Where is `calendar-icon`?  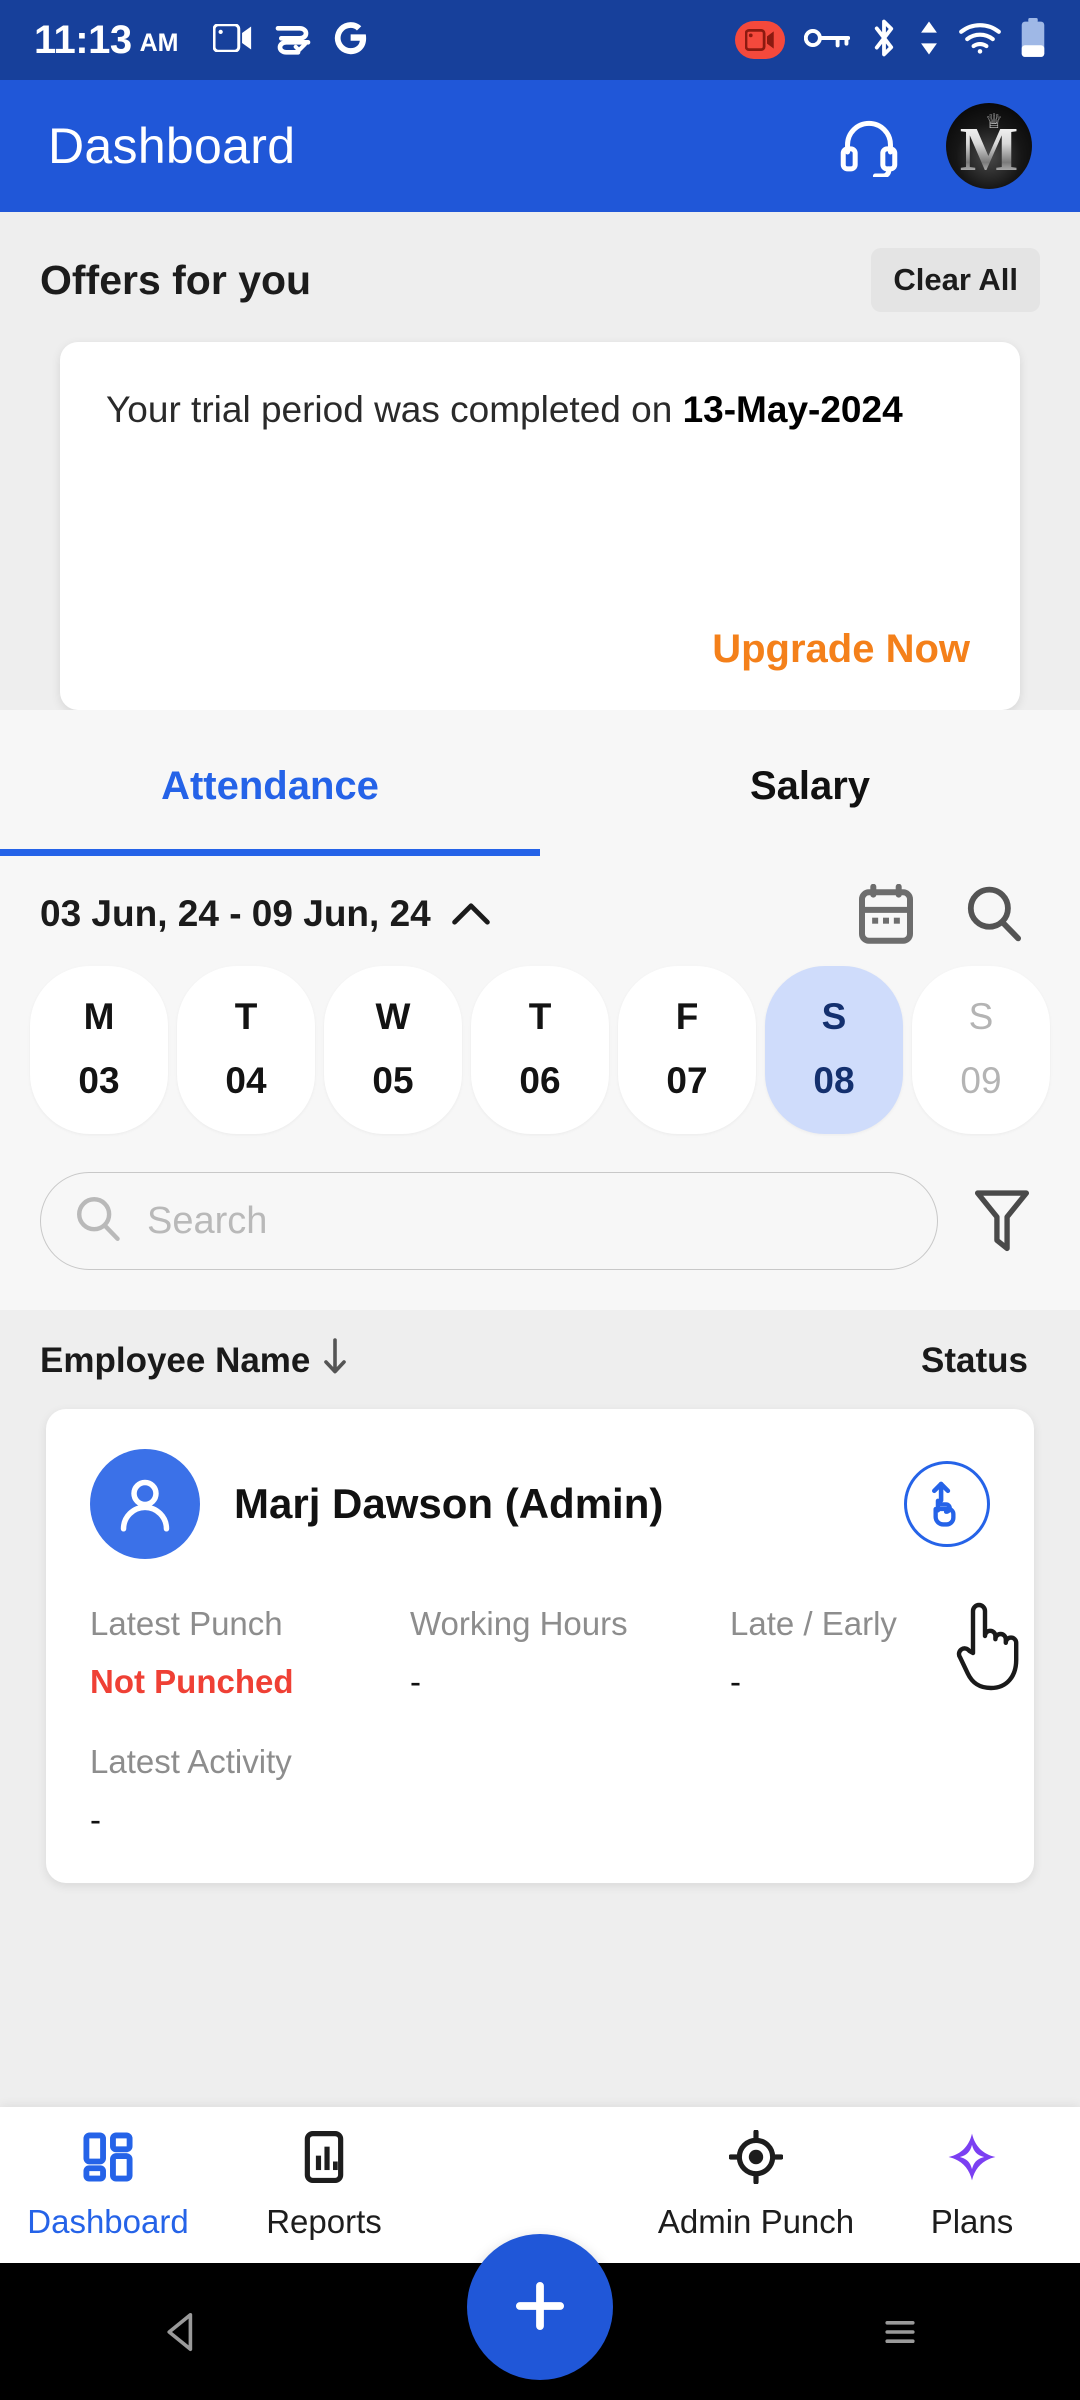
calendar-icon is located at coordinates (886, 914).